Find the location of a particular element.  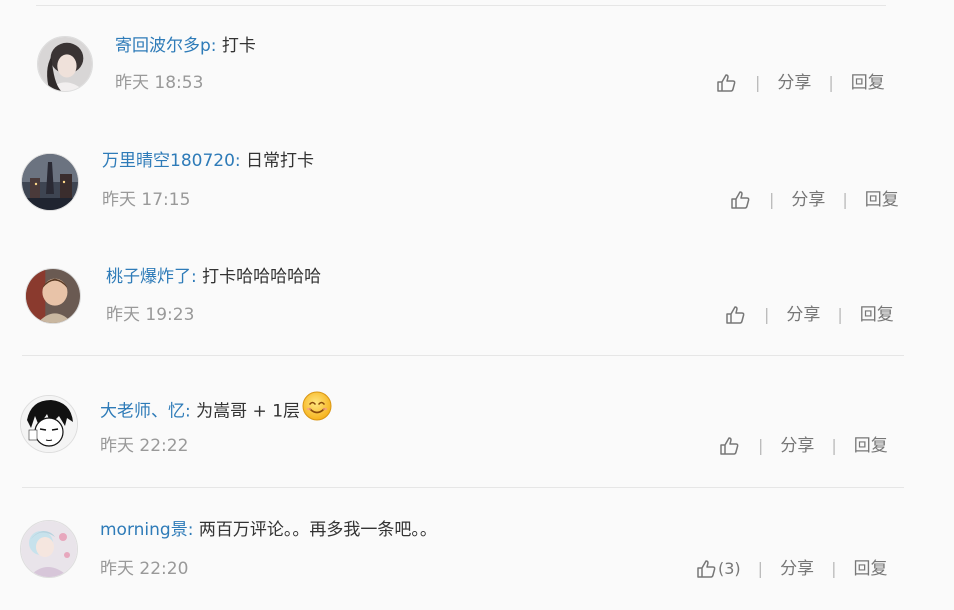

avatar-photo-child is located at coordinates (53, 296).